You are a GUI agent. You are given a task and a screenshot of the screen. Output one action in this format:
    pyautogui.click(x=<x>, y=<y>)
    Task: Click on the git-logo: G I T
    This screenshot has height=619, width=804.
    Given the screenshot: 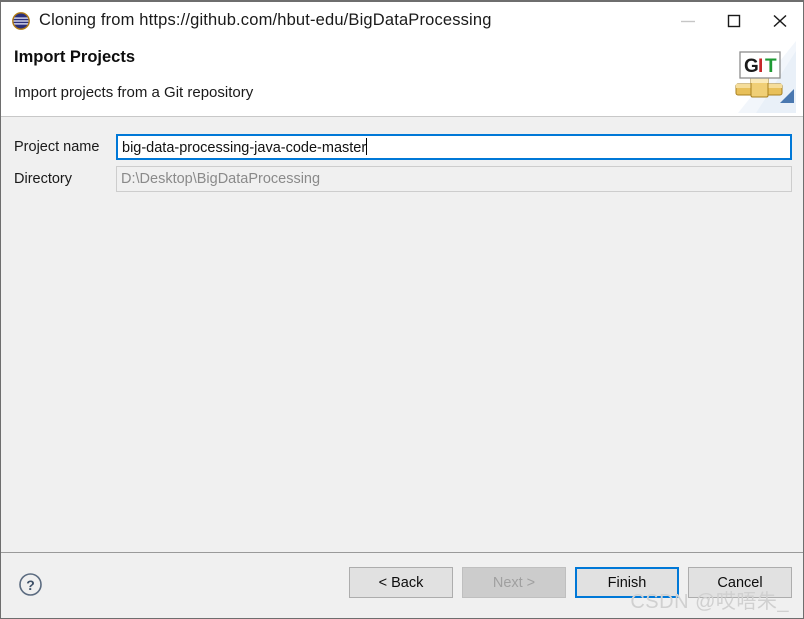 What is the action you would take?
    pyautogui.click(x=759, y=77)
    